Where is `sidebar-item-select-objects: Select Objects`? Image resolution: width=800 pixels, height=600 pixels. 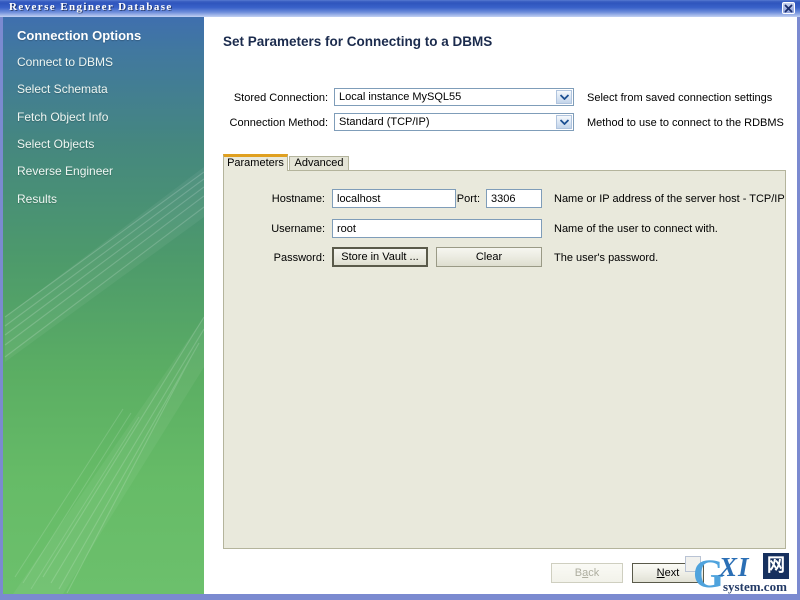 sidebar-item-select-objects: Select Objects is located at coordinates (55, 144).